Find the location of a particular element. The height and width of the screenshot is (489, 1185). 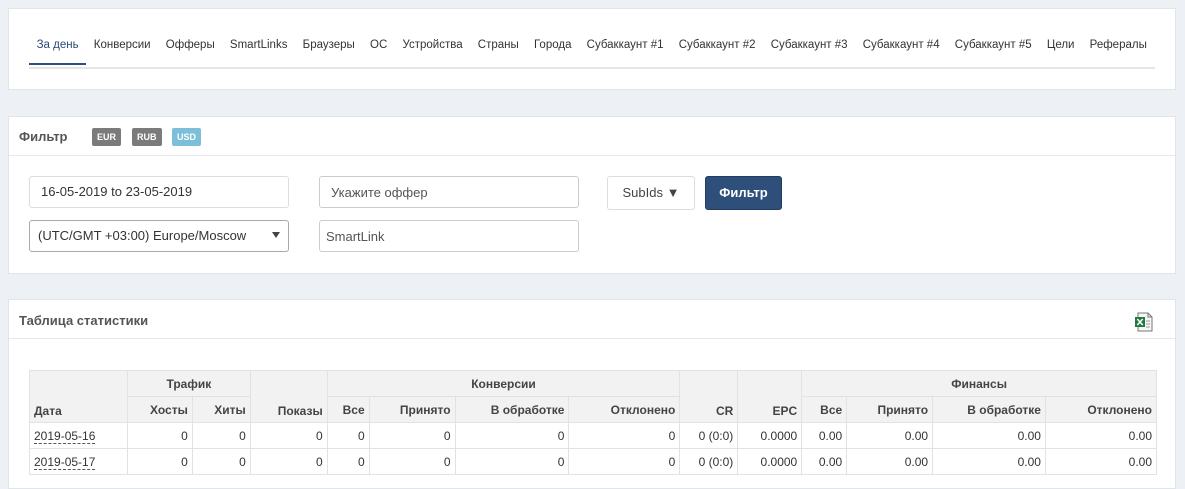

tab-10: Субаккаунт #2 is located at coordinates (717, 50).